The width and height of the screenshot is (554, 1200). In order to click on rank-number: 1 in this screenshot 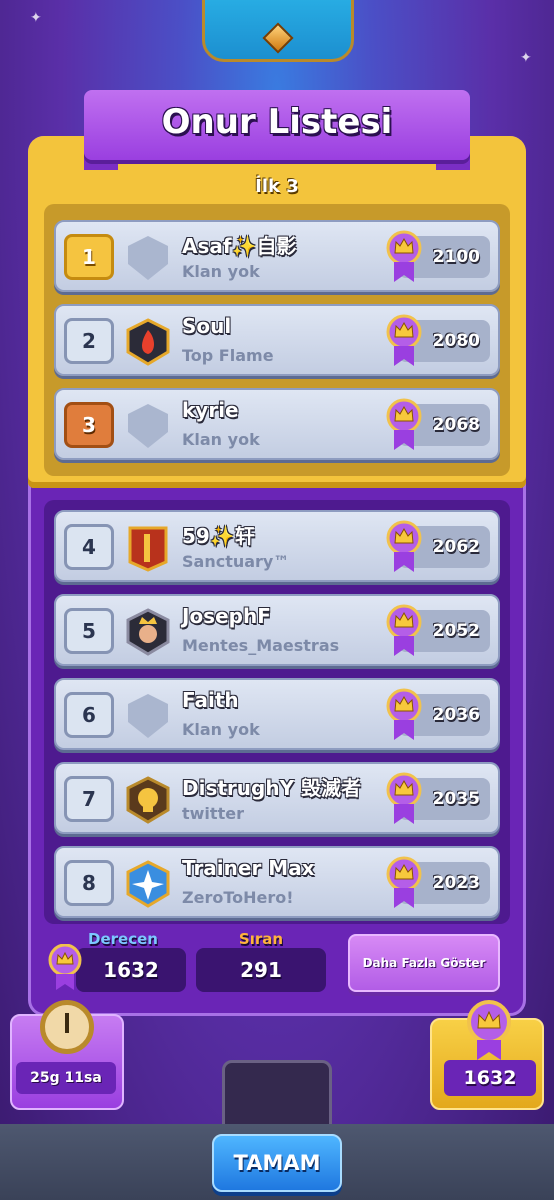, I will do `click(89, 257)`.